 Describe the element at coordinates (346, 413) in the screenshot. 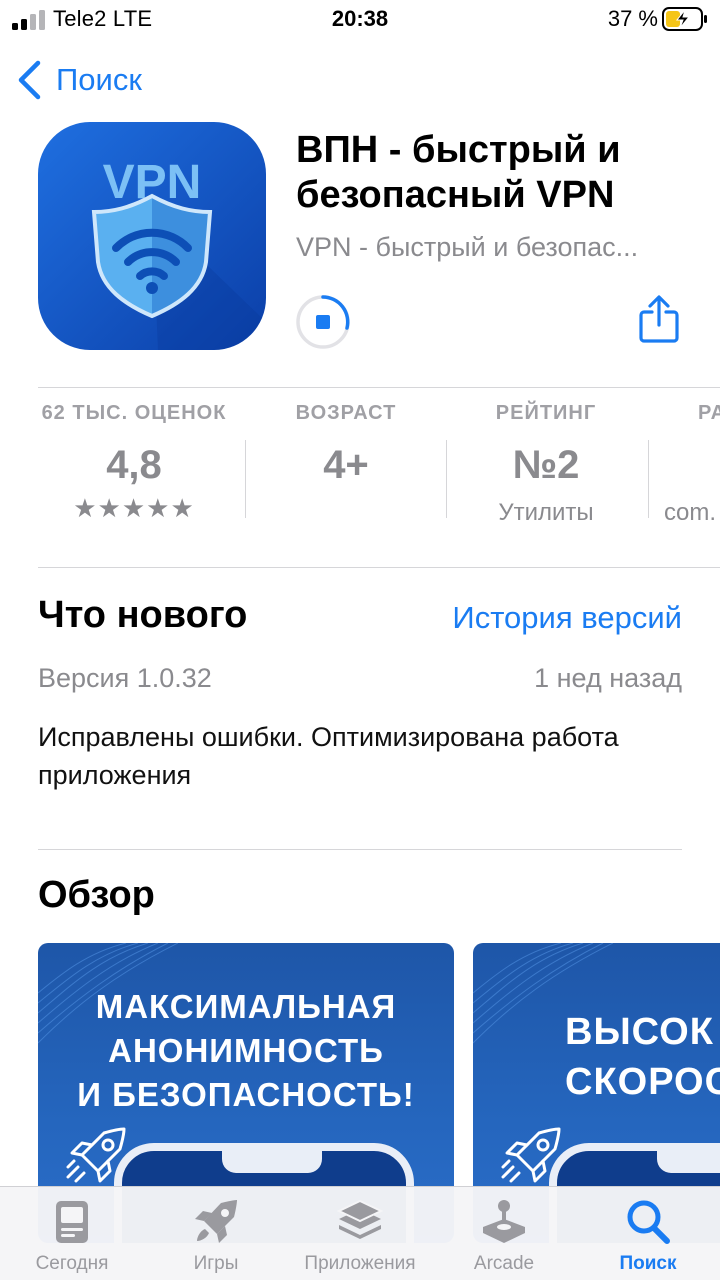

I see `age-caption: ВОЗРАСТ` at that location.